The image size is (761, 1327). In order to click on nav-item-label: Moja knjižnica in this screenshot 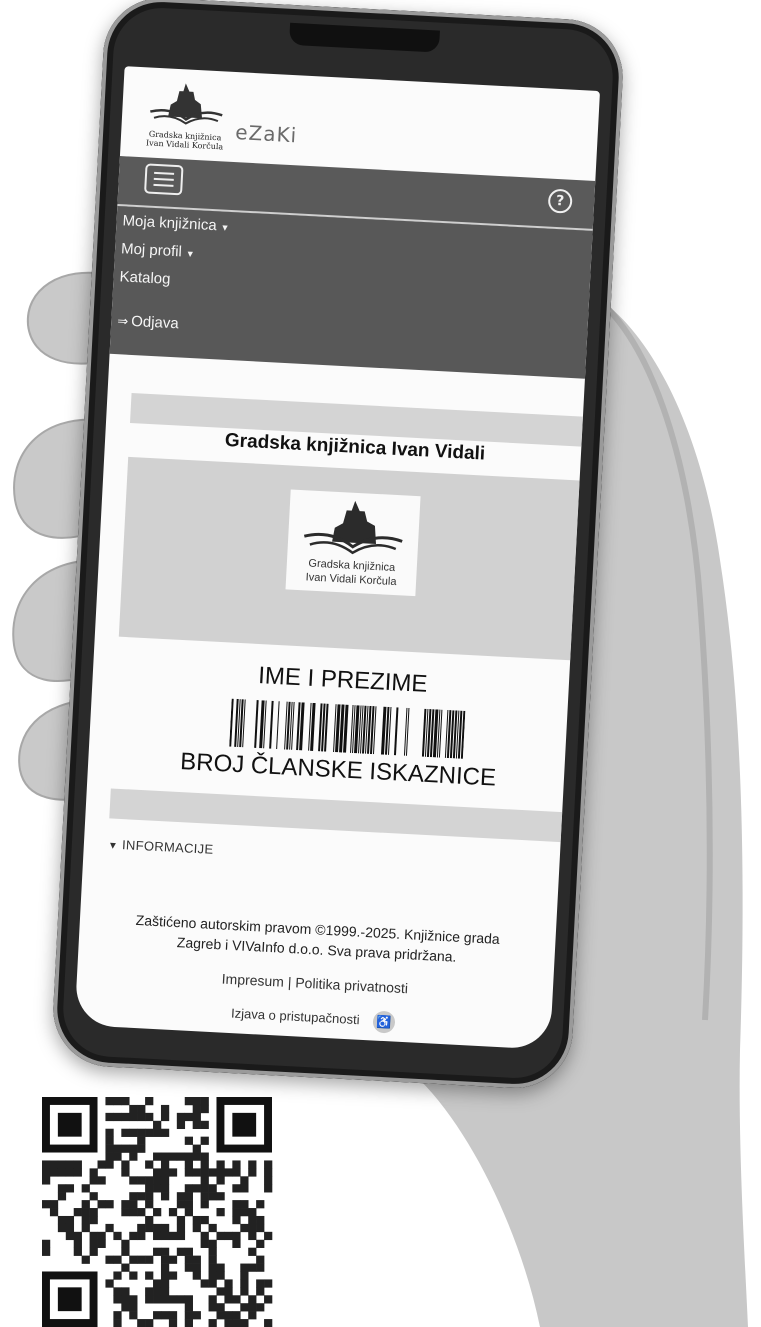, I will do `click(170, 223)`.